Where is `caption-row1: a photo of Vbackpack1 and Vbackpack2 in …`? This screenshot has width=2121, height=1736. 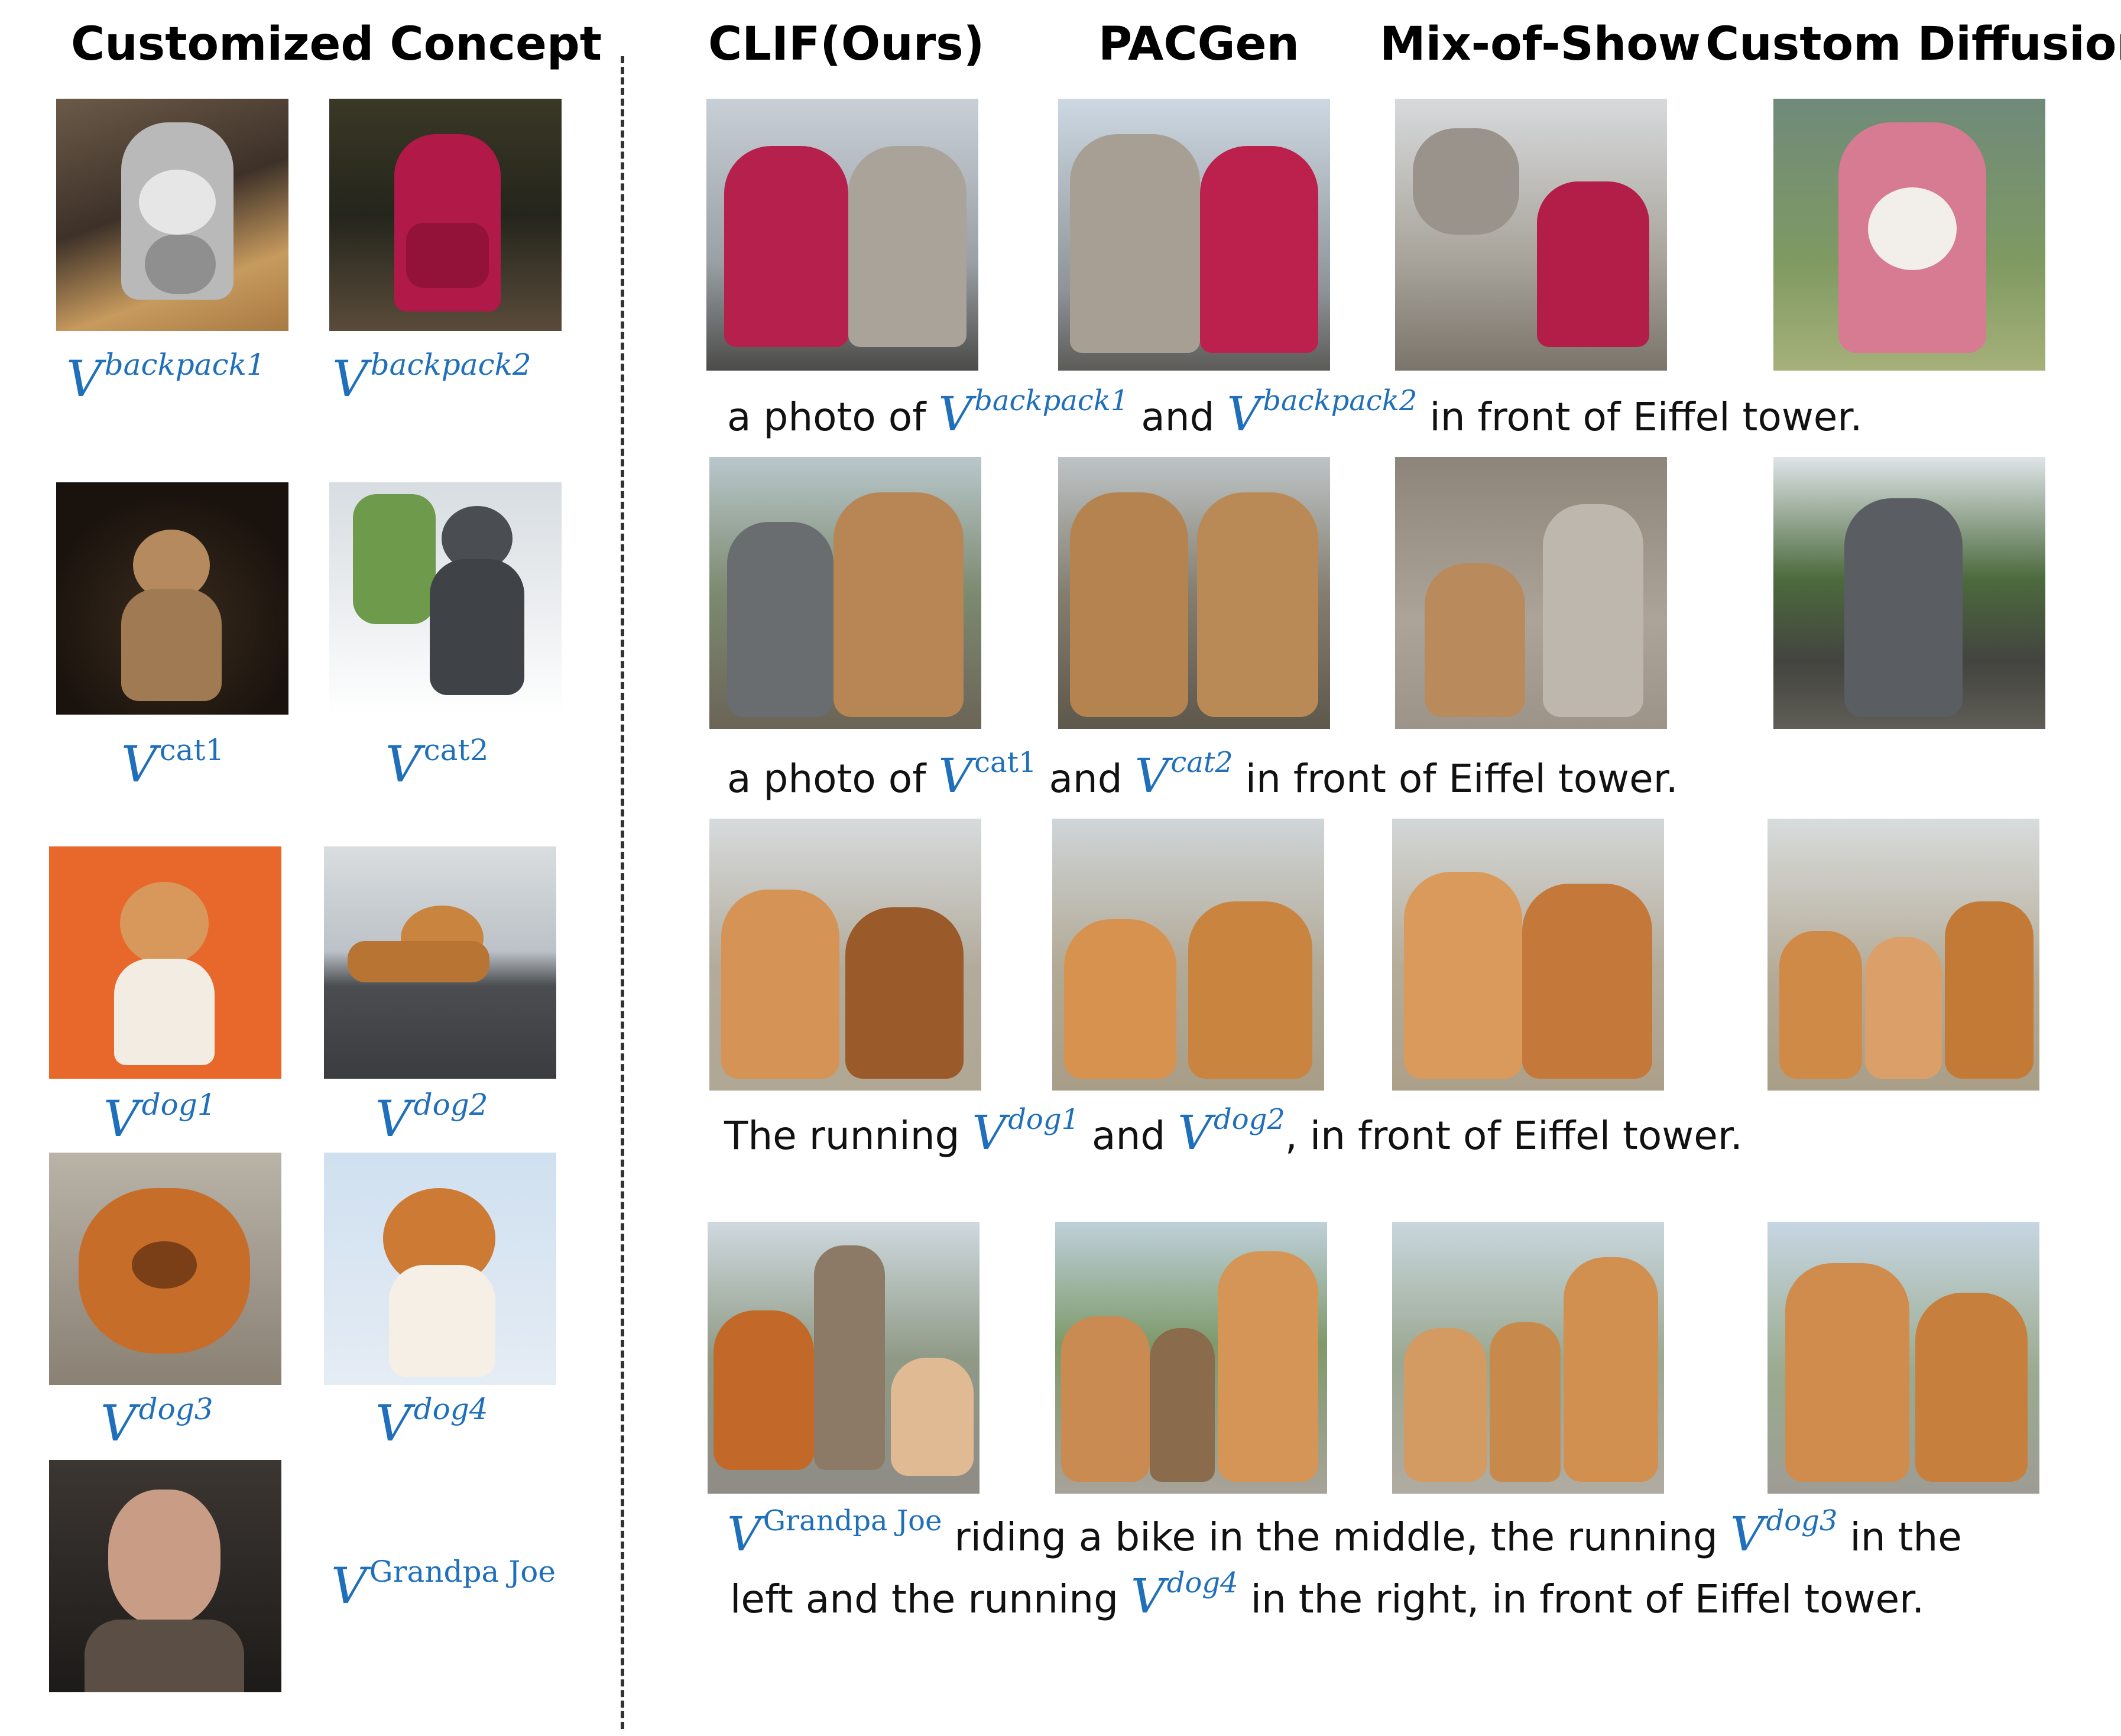
caption-row1: a photo of Vbackpack1 and Vbackpack2 in … is located at coordinates (1295, 413).